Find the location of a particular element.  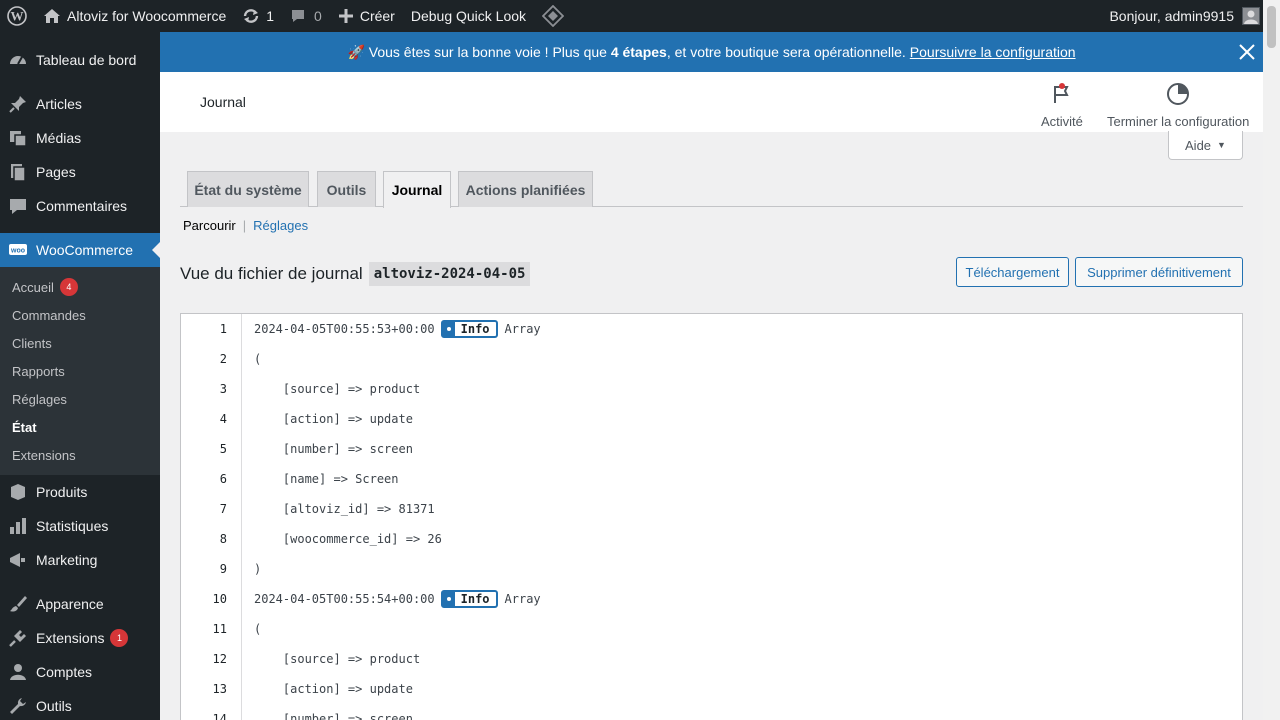

menu-item-stats: Statistiques is located at coordinates (80, 526).